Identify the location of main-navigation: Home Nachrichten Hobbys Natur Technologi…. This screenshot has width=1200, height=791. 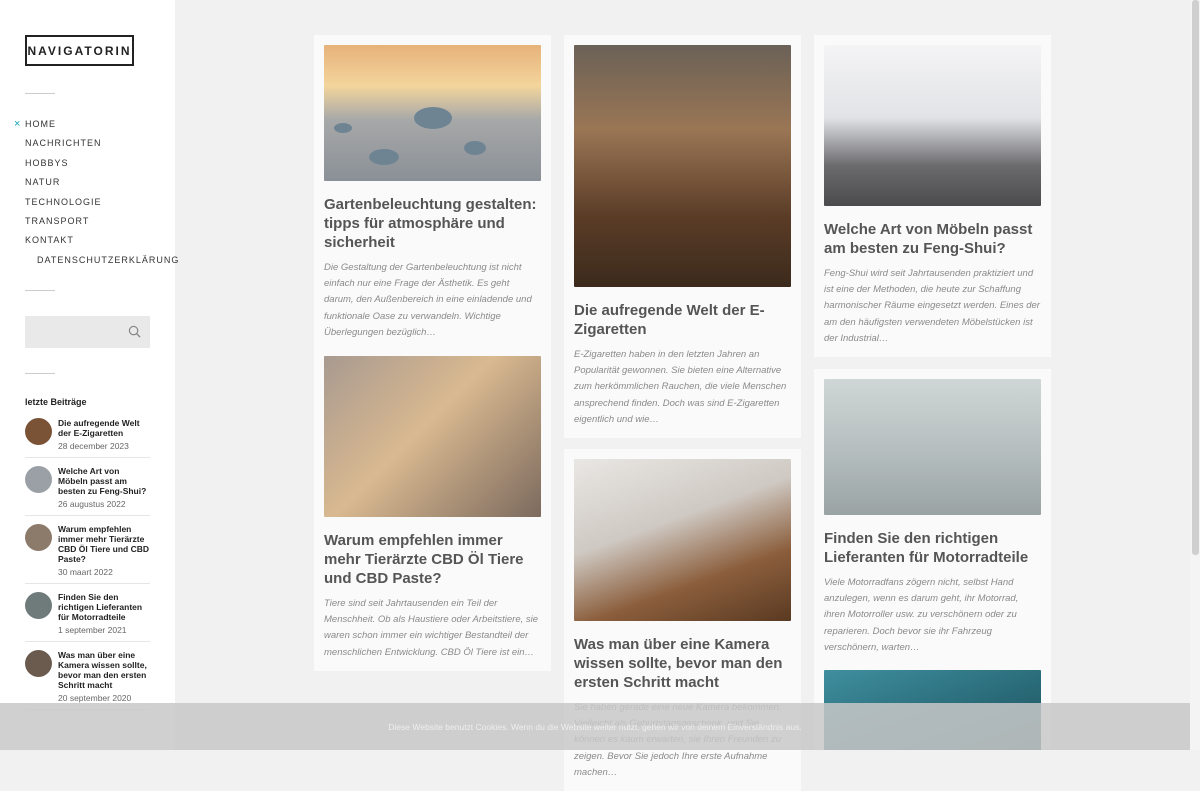
(96, 193).